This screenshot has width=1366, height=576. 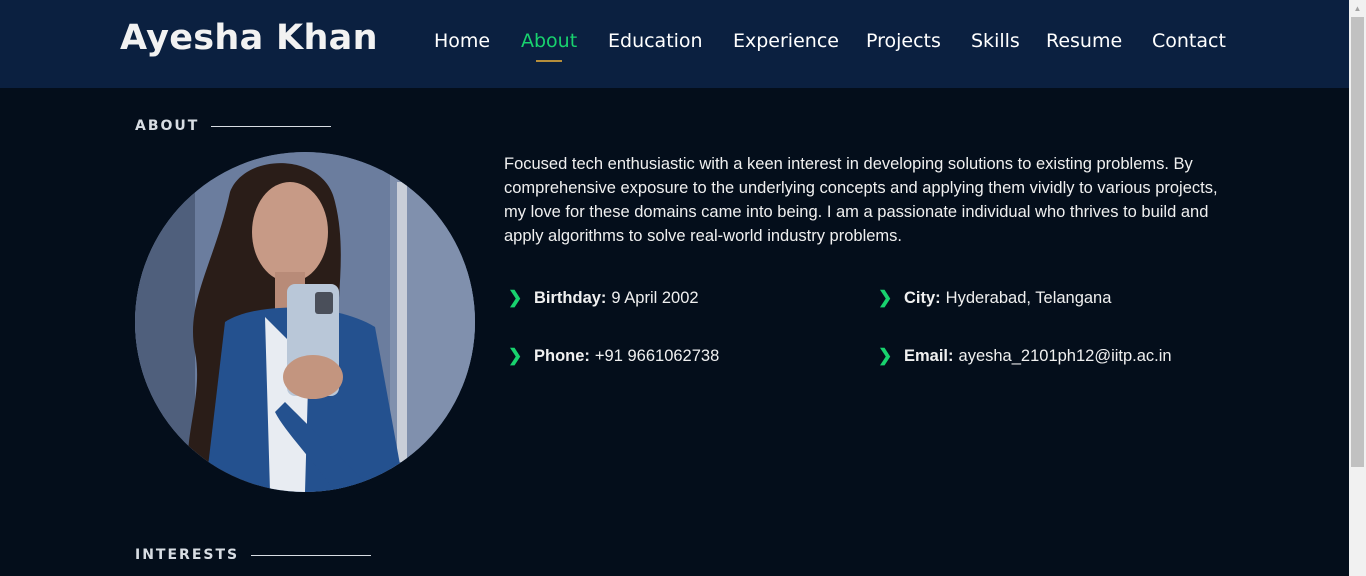 I want to click on info-city: ❯ City: Hyderabad, Telangana, so click(x=994, y=298).